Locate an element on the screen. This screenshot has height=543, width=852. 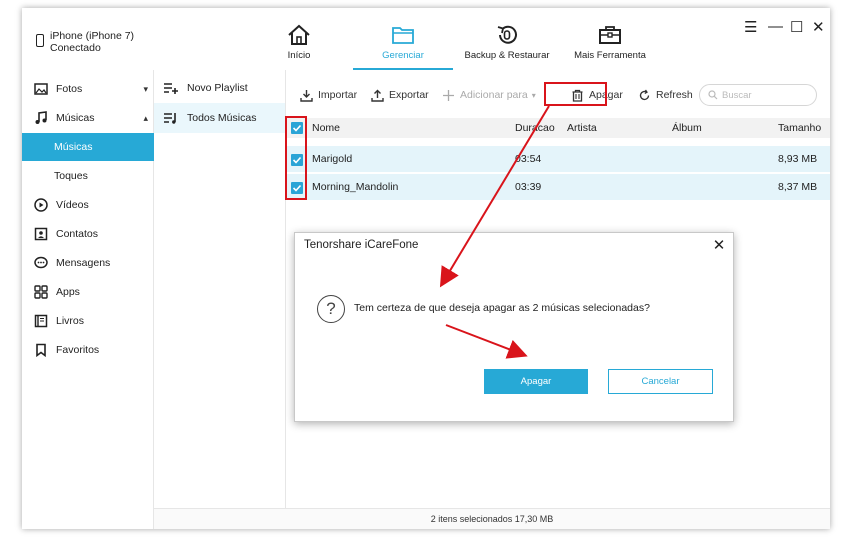
device-name: iPhone (iPhone 7) is located at coordinates (92, 36).